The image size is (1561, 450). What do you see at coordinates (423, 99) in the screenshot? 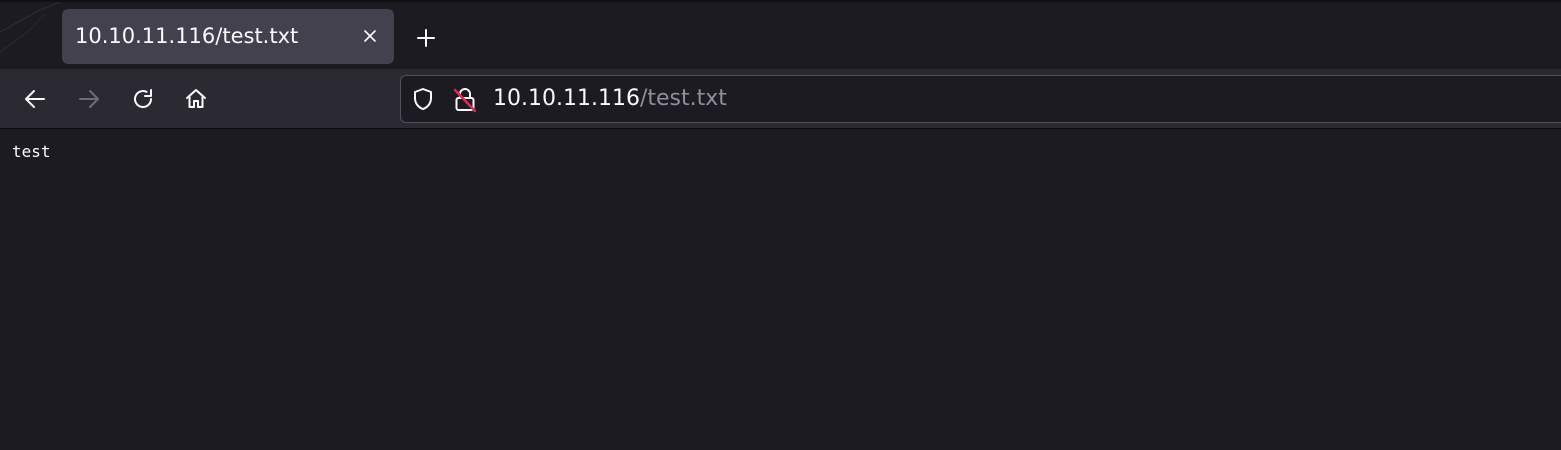
I see `shield-icon` at bounding box center [423, 99].